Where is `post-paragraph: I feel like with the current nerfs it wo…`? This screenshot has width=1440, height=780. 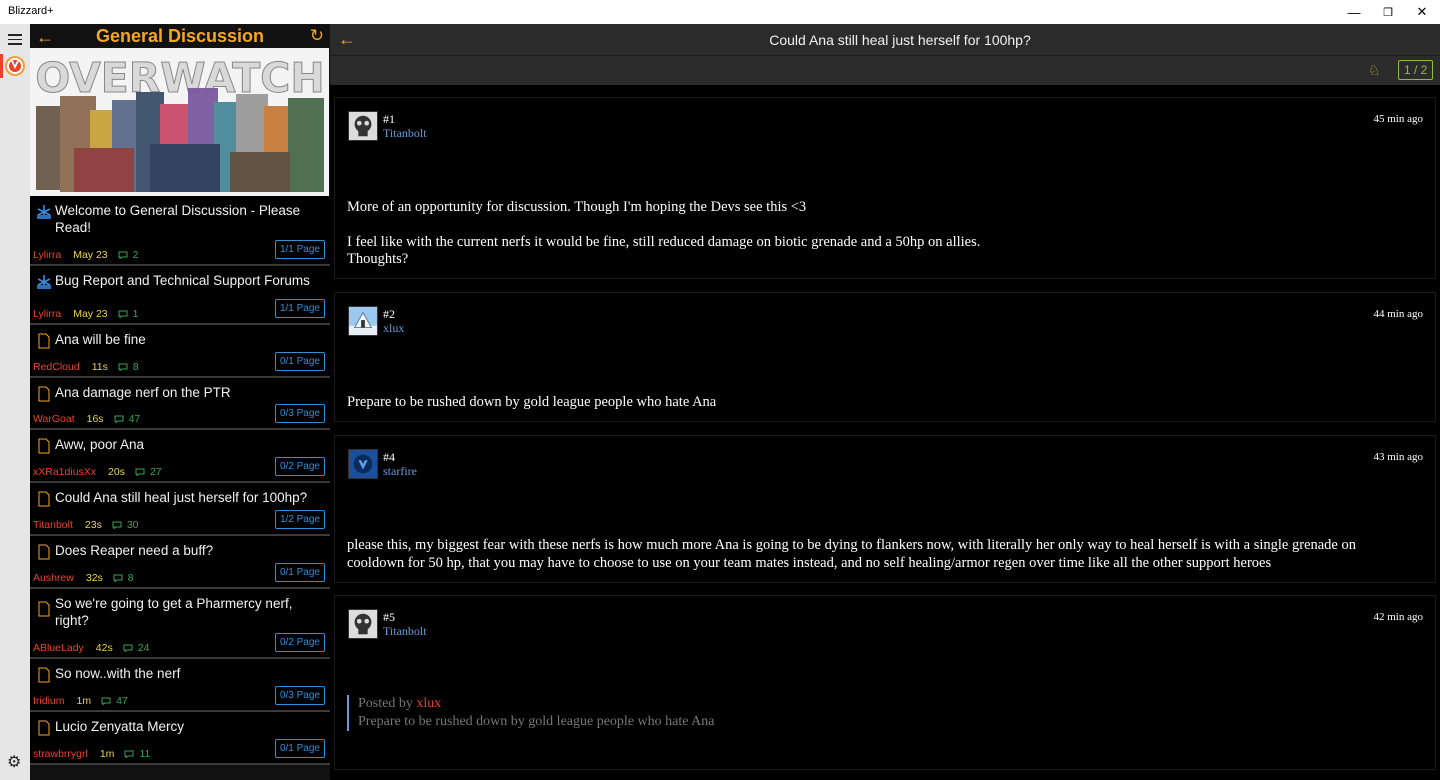 post-paragraph: I feel like with the current nerfs it wo… is located at coordinates (664, 250).